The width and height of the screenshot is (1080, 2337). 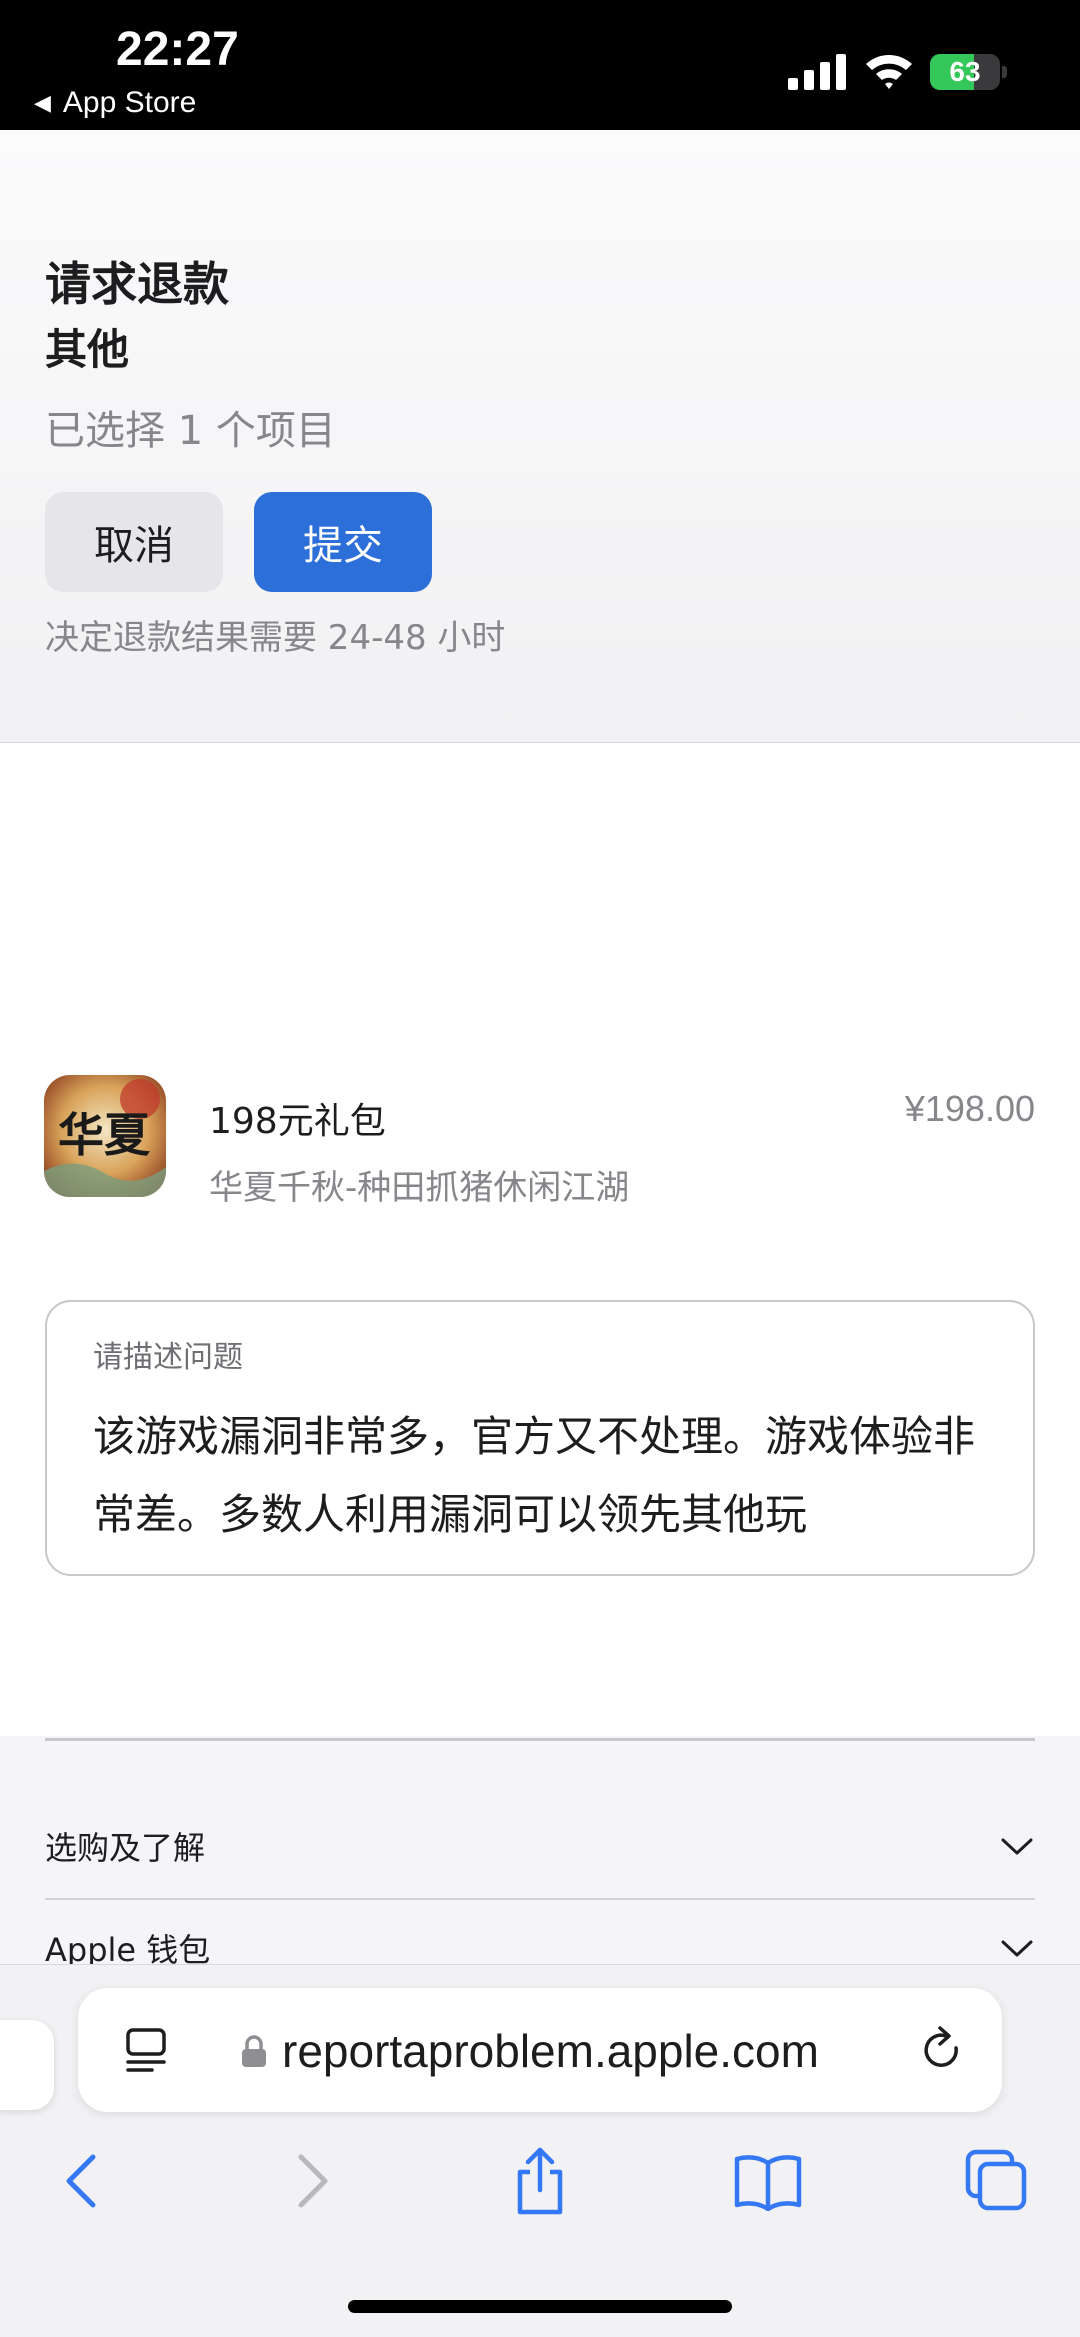 What do you see at coordinates (540, 2306) in the screenshot?
I see `home-indicator` at bounding box center [540, 2306].